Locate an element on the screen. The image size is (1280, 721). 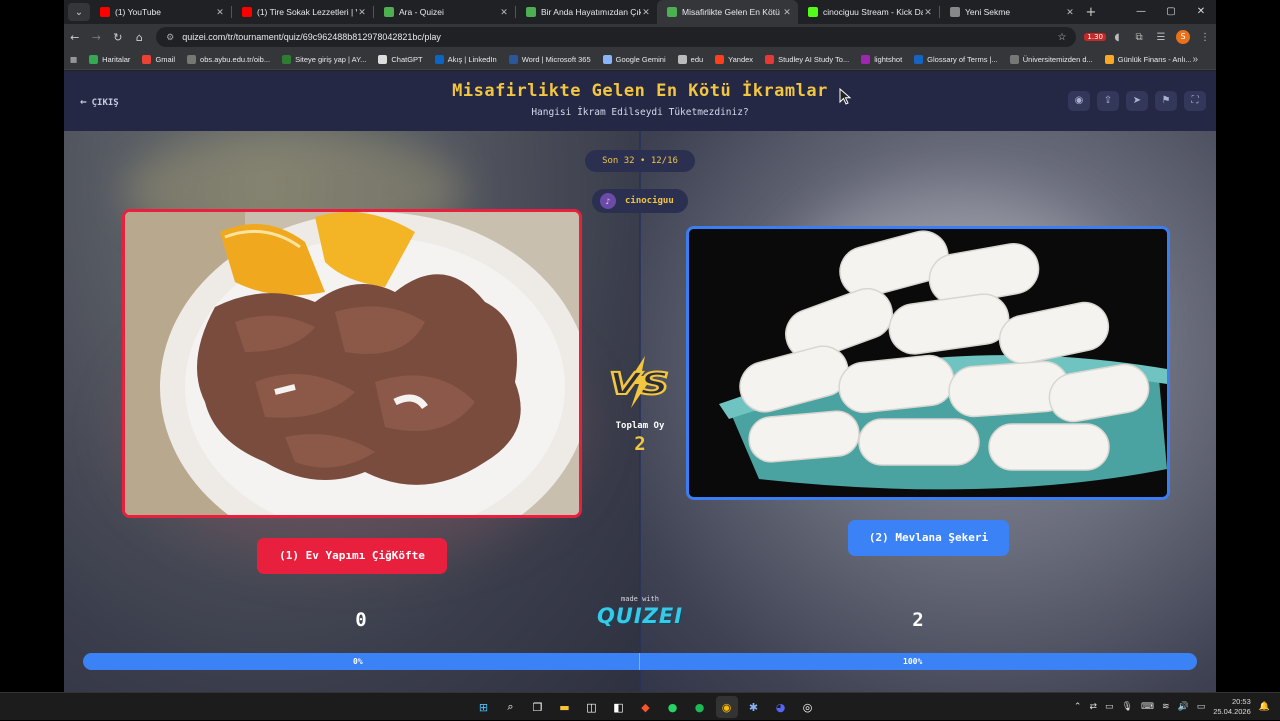
site-info-icon: ⚙ is located at coordinates (170, 37).